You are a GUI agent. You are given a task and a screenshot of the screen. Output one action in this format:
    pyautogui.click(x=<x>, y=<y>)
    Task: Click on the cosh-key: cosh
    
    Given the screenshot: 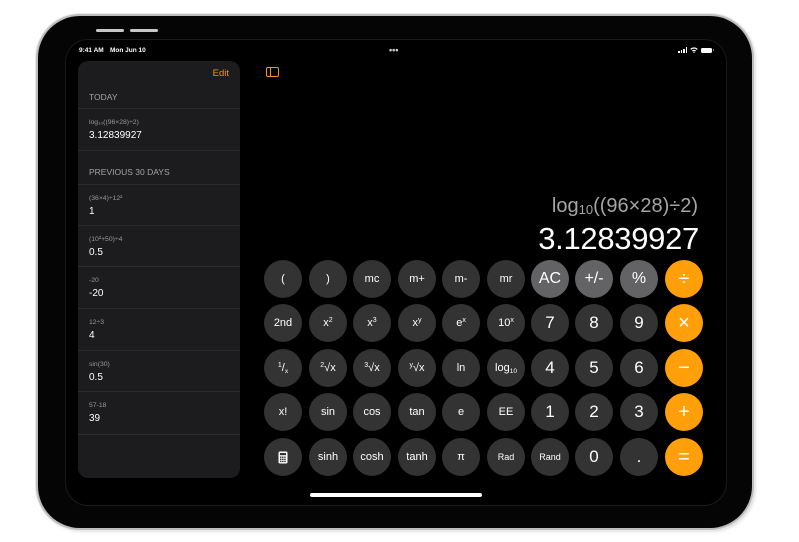 What is the action you would take?
    pyautogui.click(x=372, y=457)
    